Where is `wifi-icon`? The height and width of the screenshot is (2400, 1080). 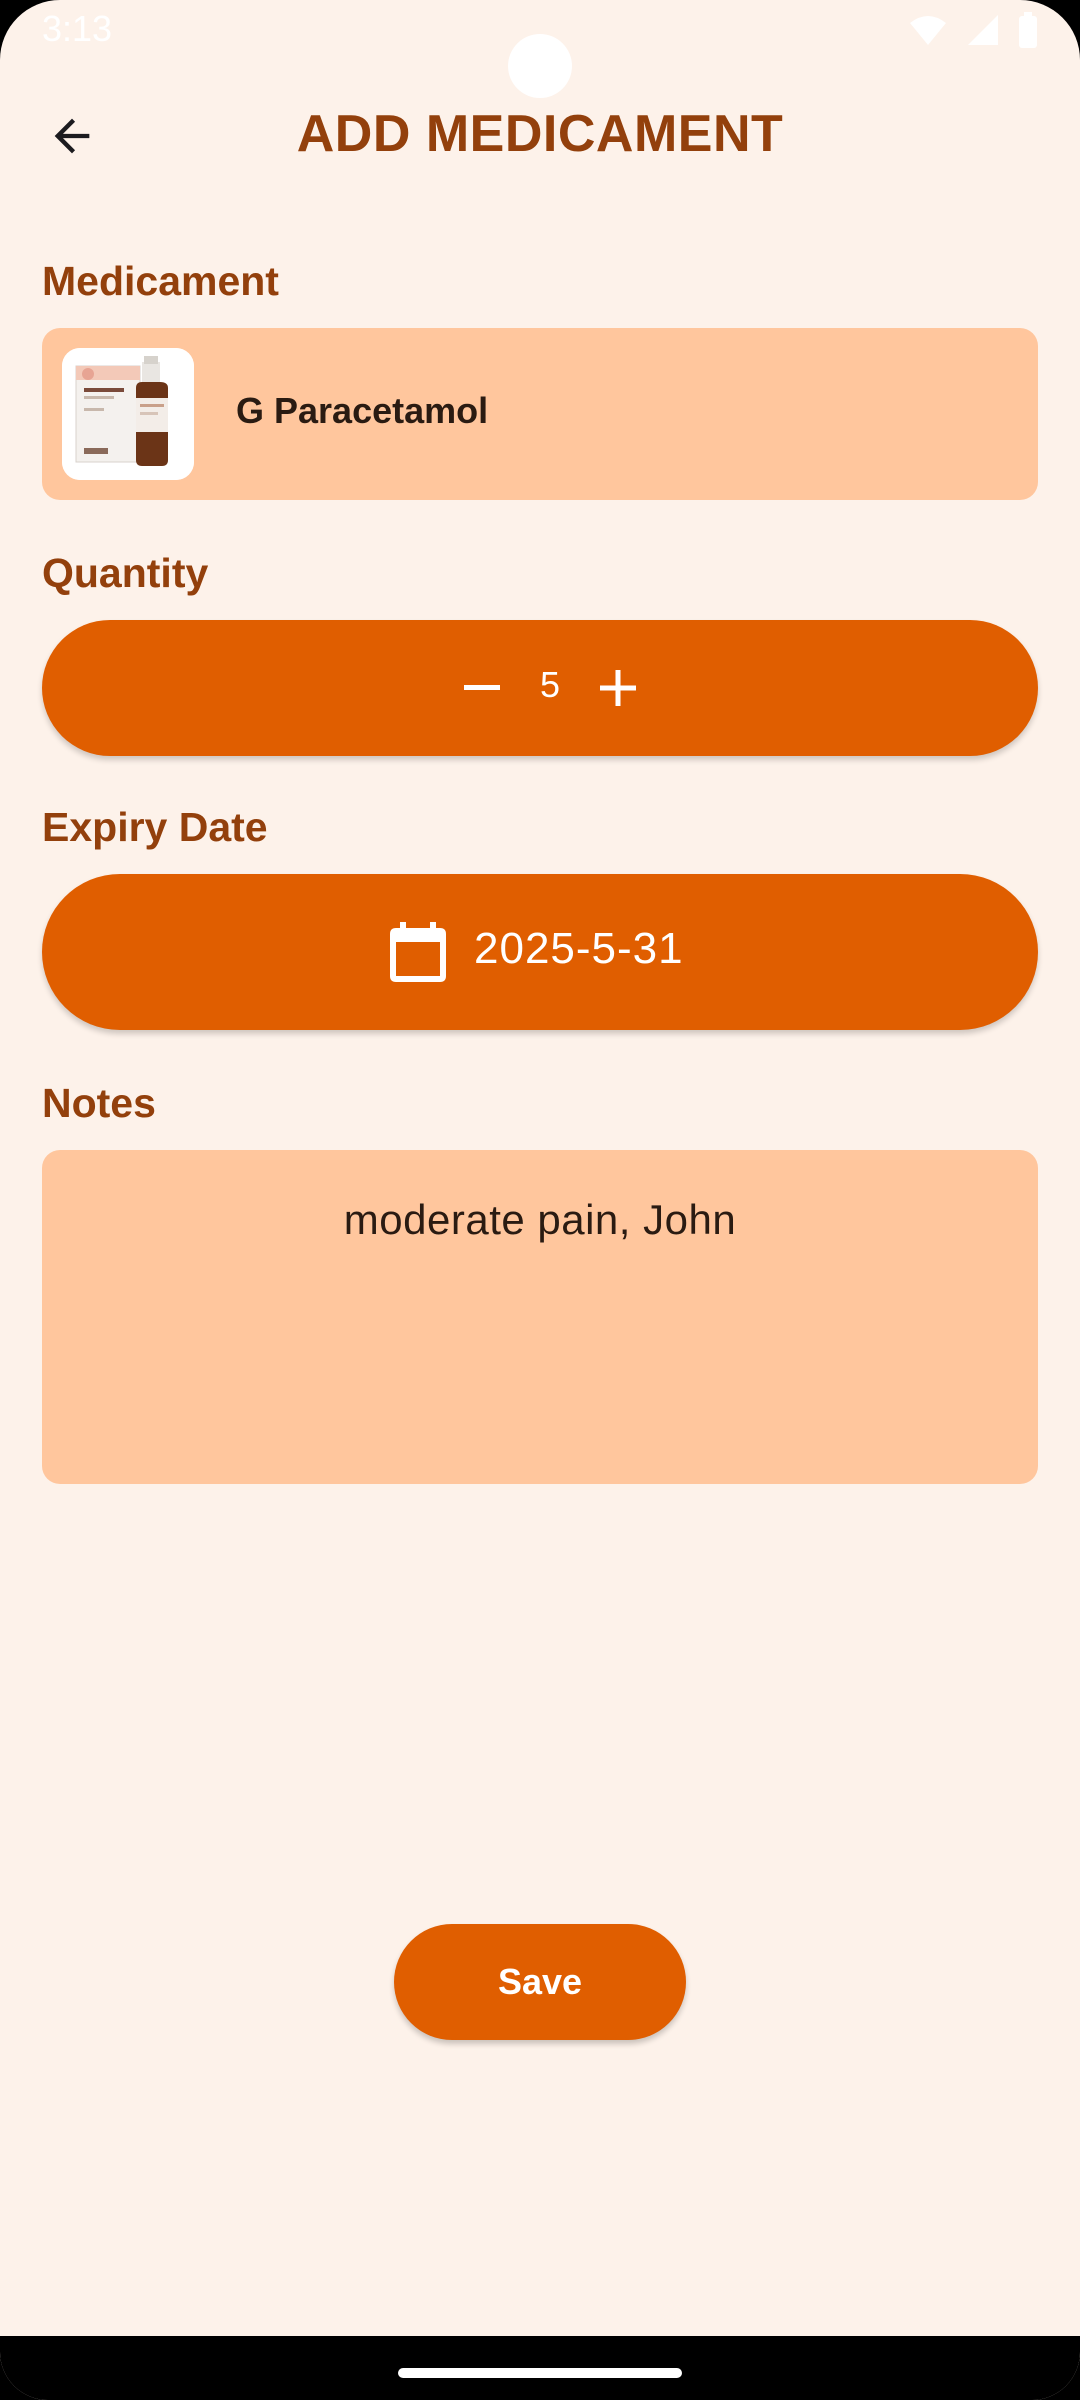
wifi-icon is located at coordinates (928, 30).